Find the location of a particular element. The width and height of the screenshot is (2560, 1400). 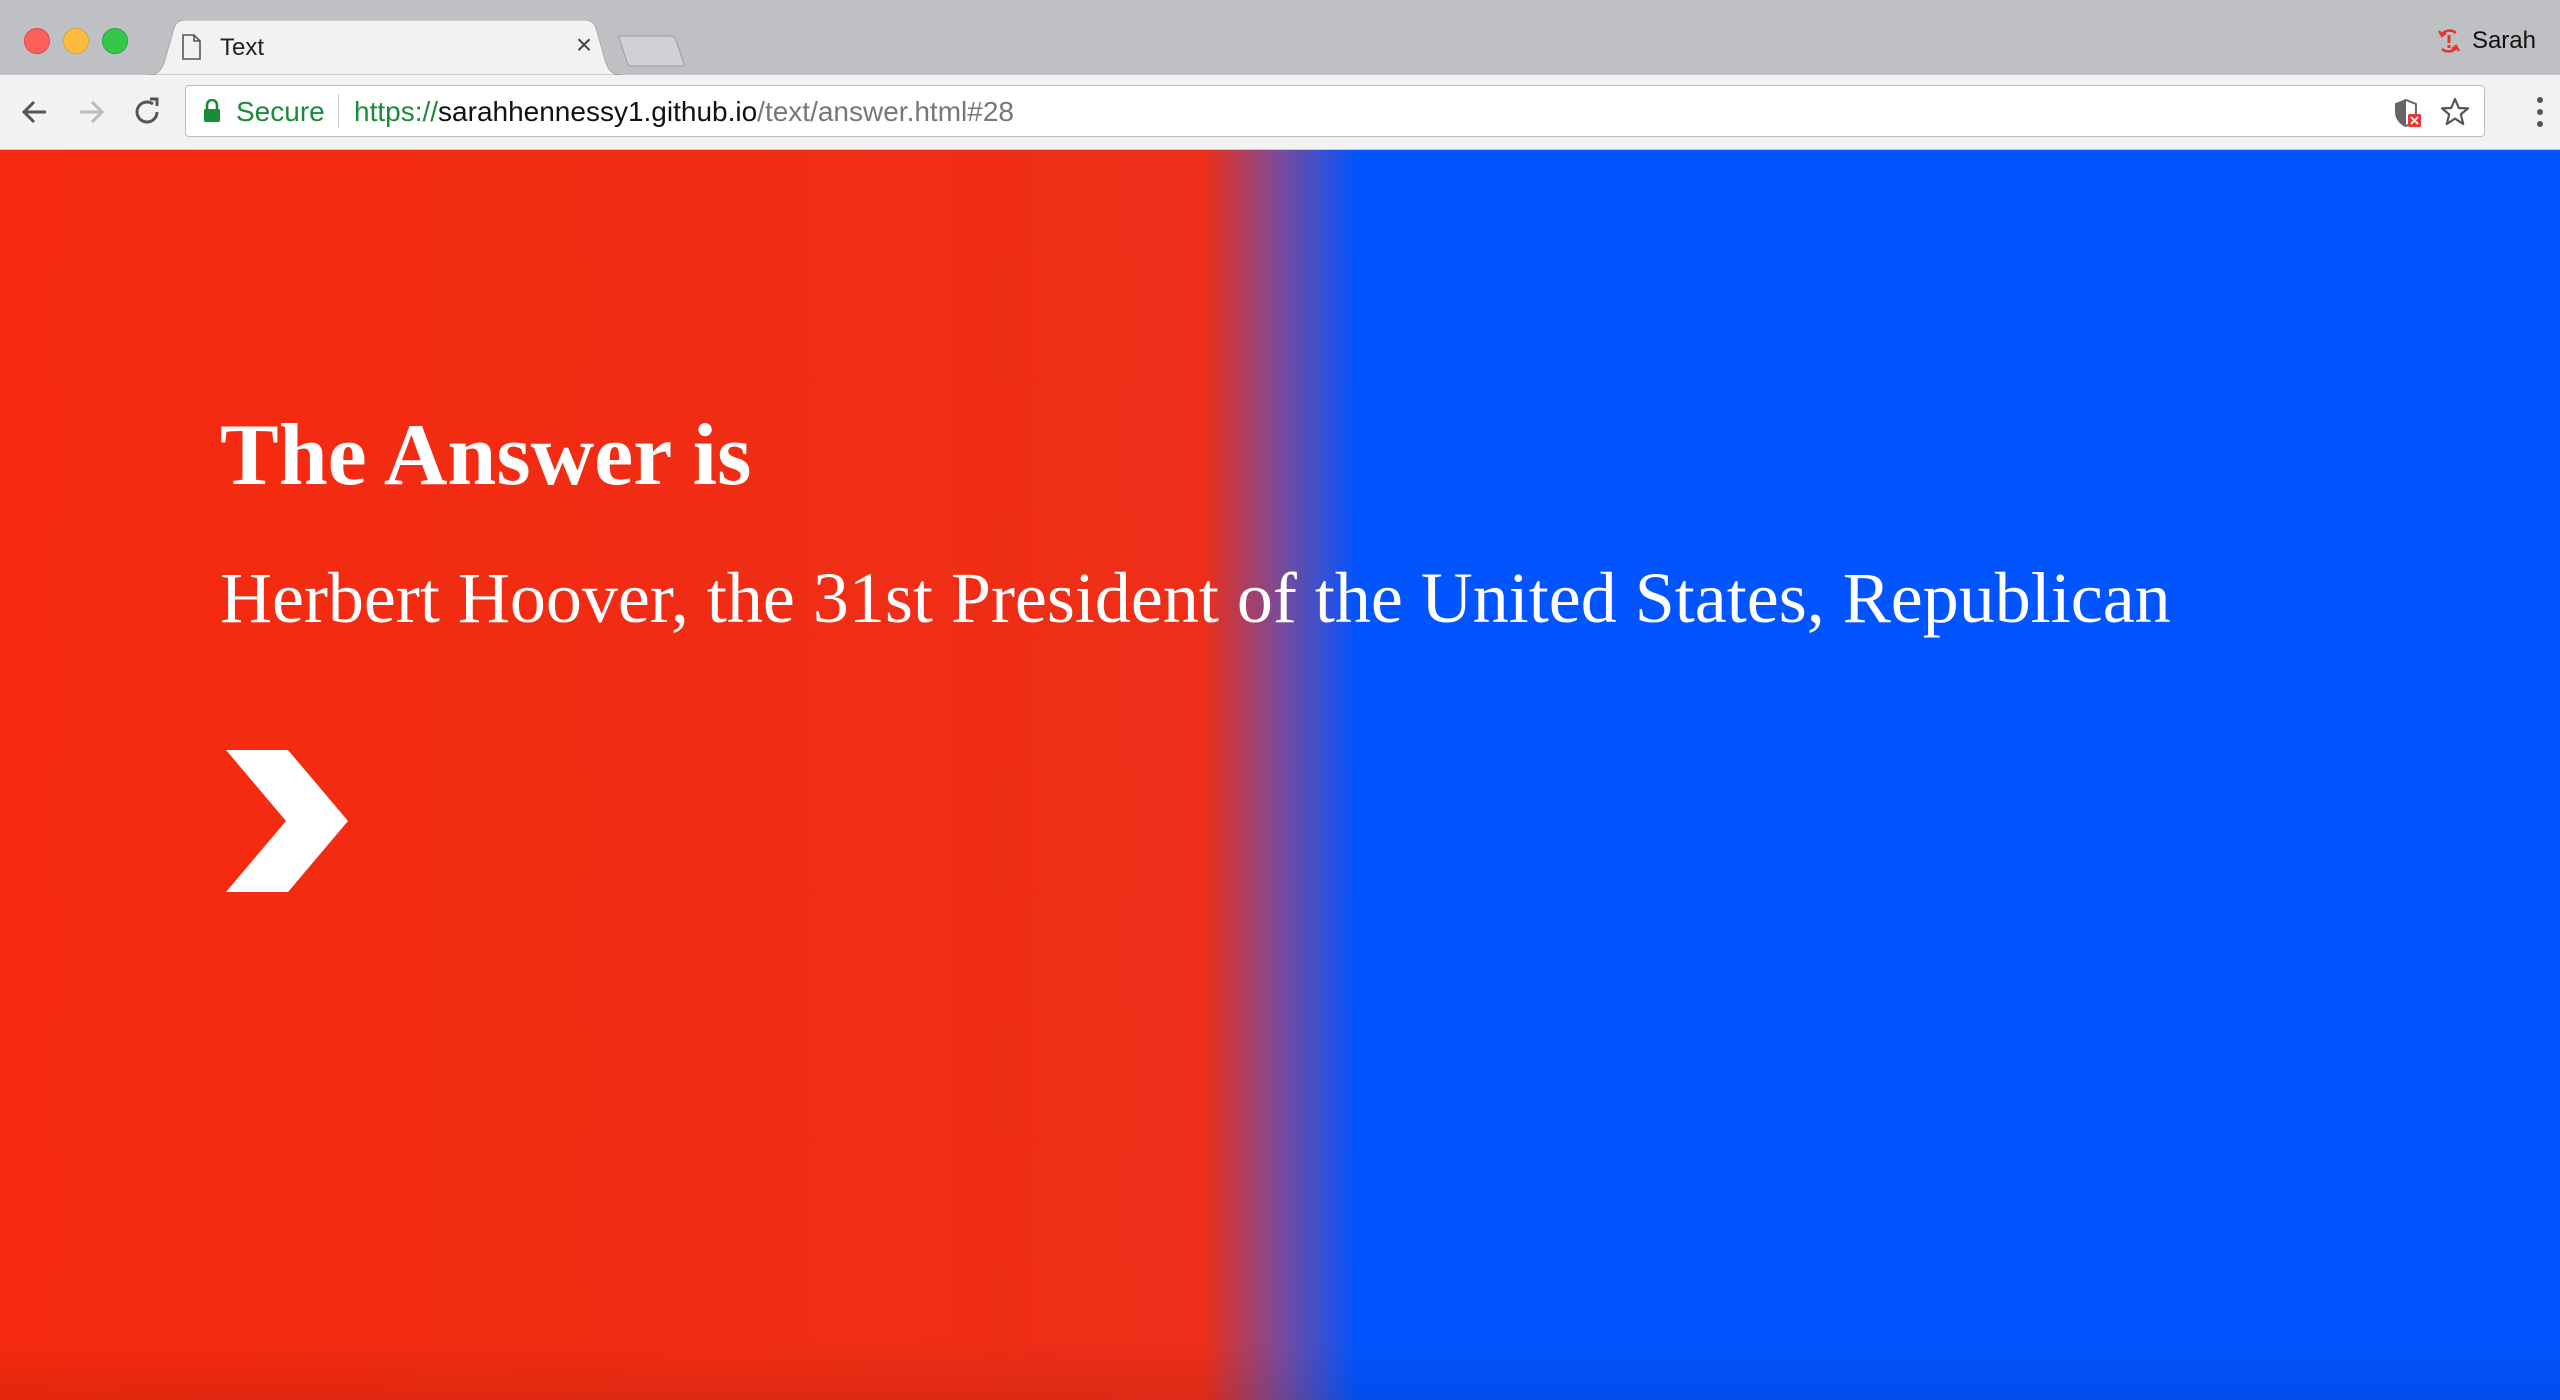

reload-icon is located at coordinates (147, 112).